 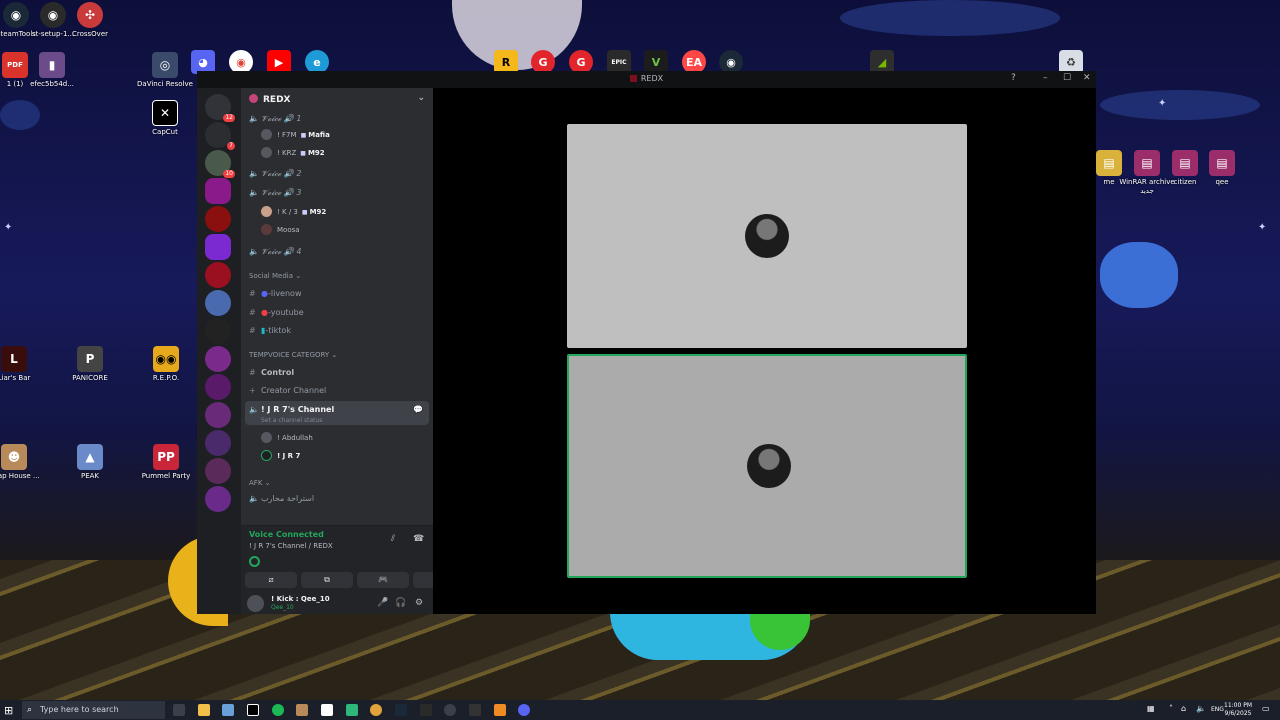 I want to click on chrome-icon, so click(x=376, y=710).